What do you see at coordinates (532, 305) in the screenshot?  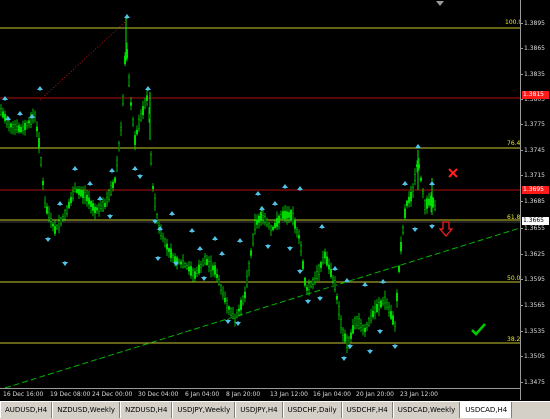 I see `price-tick: 1.3565` at bounding box center [532, 305].